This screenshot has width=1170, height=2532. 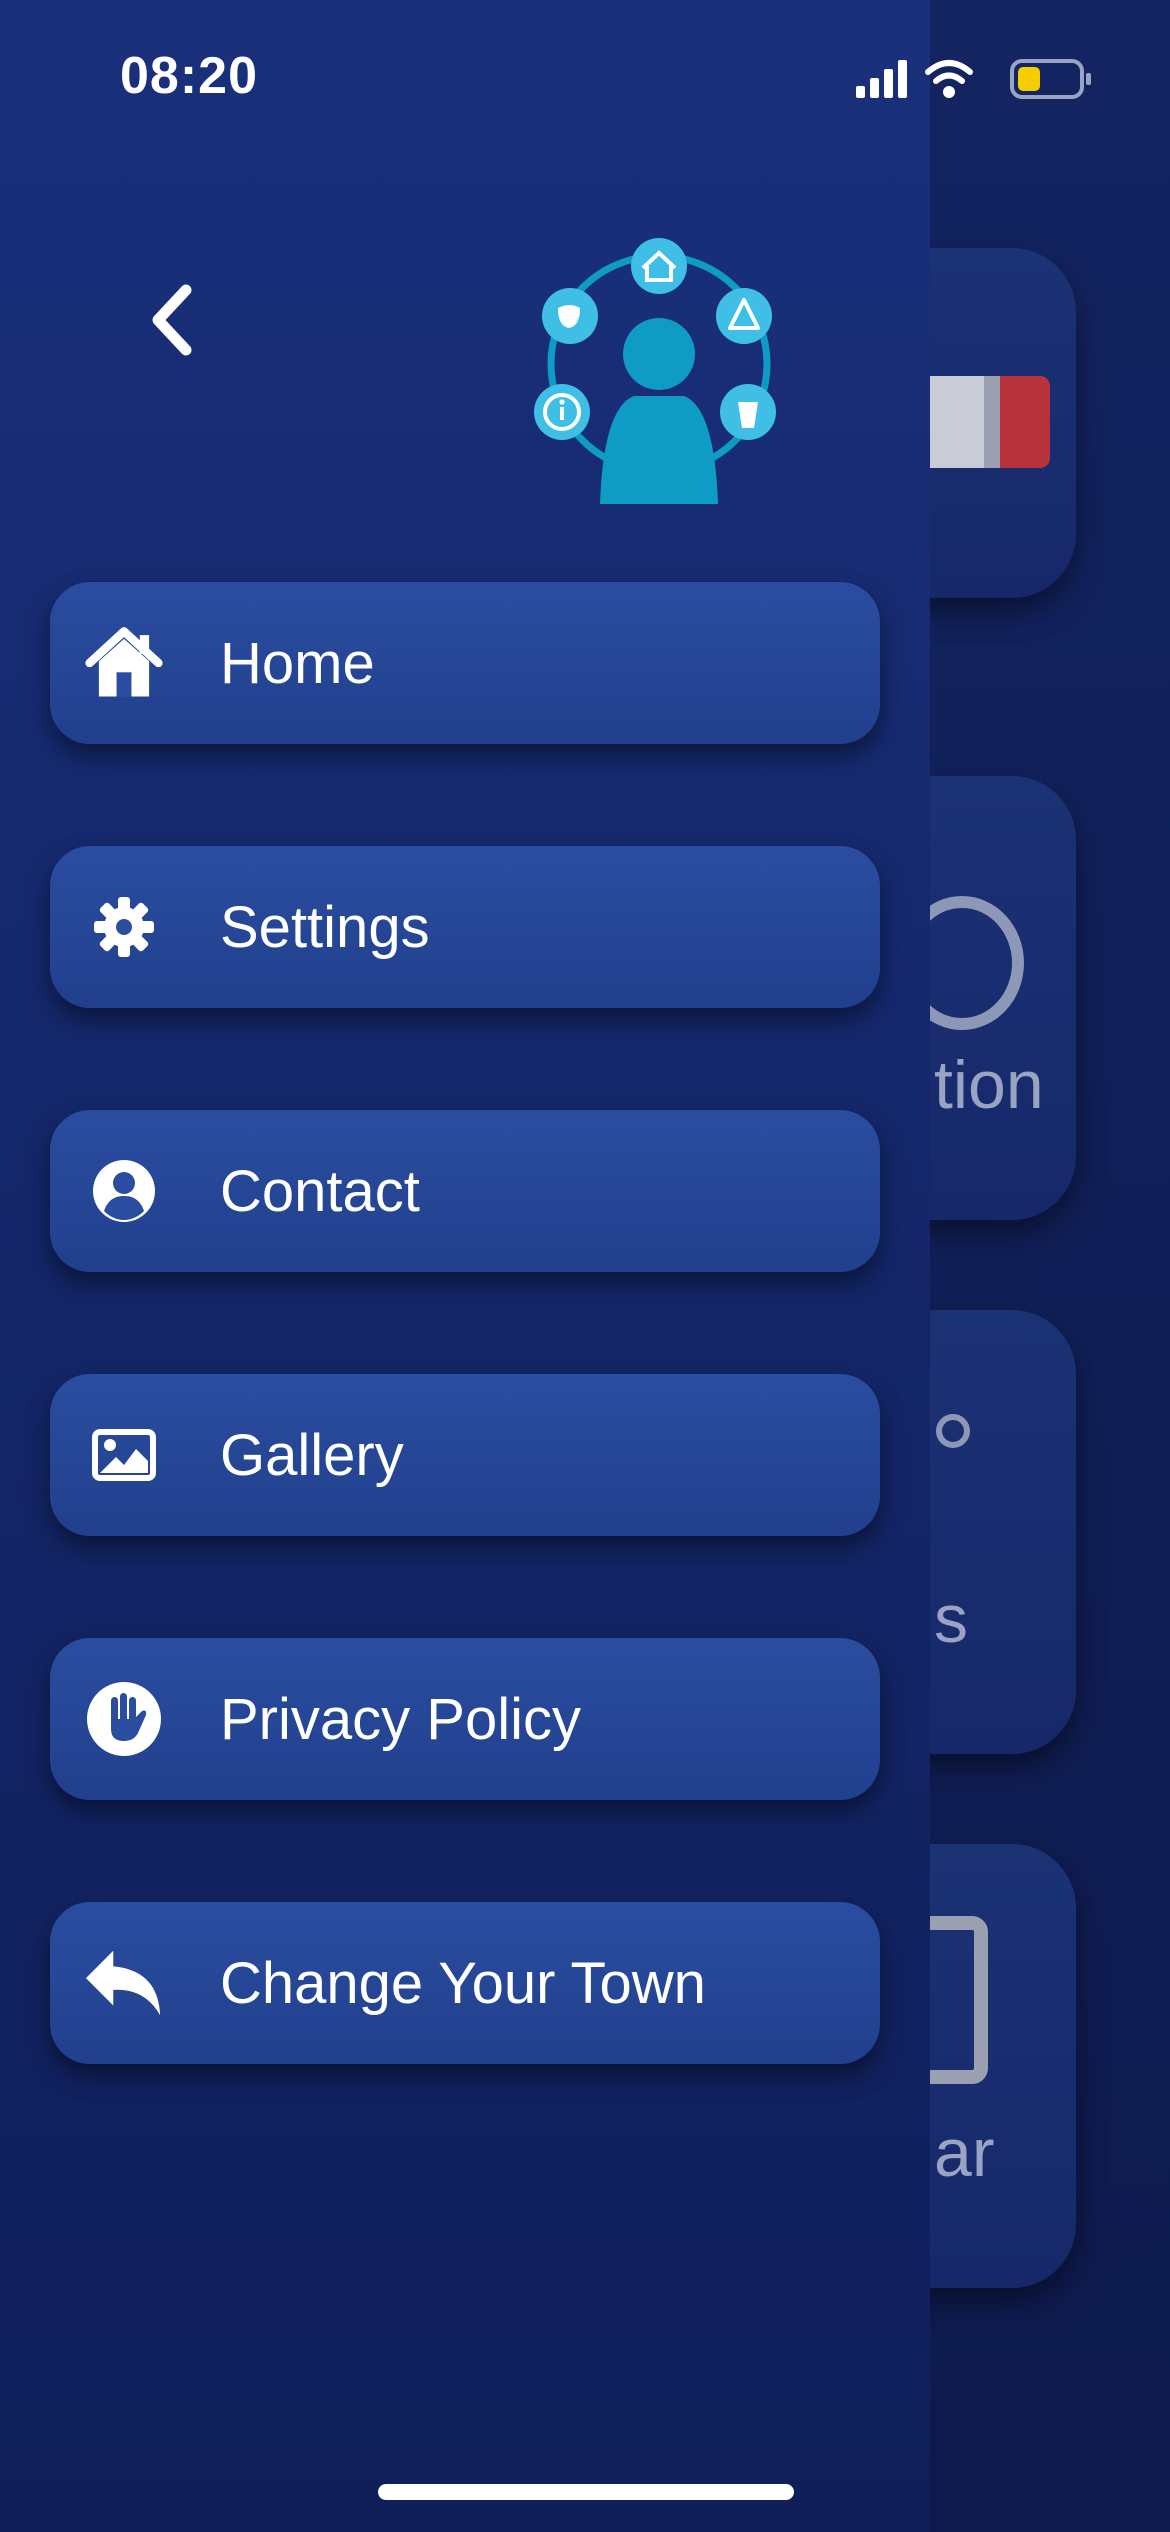 What do you see at coordinates (124, 1191) in the screenshot?
I see `user-circle-icon` at bounding box center [124, 1191].